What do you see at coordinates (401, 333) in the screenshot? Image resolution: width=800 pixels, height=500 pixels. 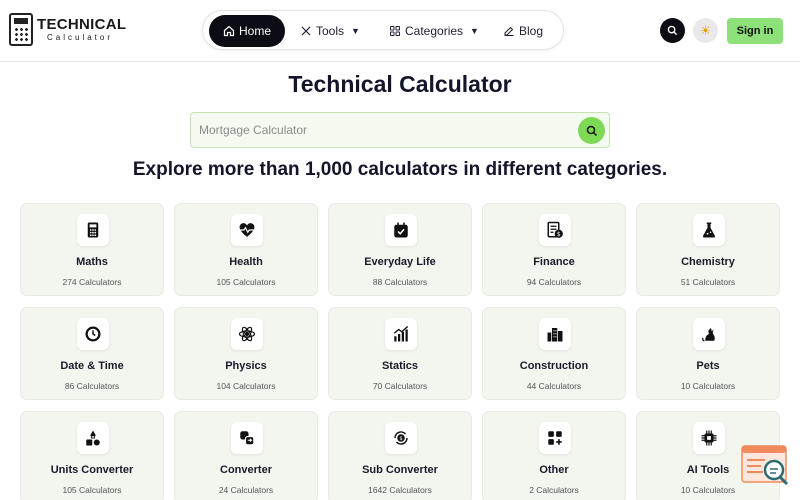 I see `bar-chart-icon` at bounding box center [401, 333].